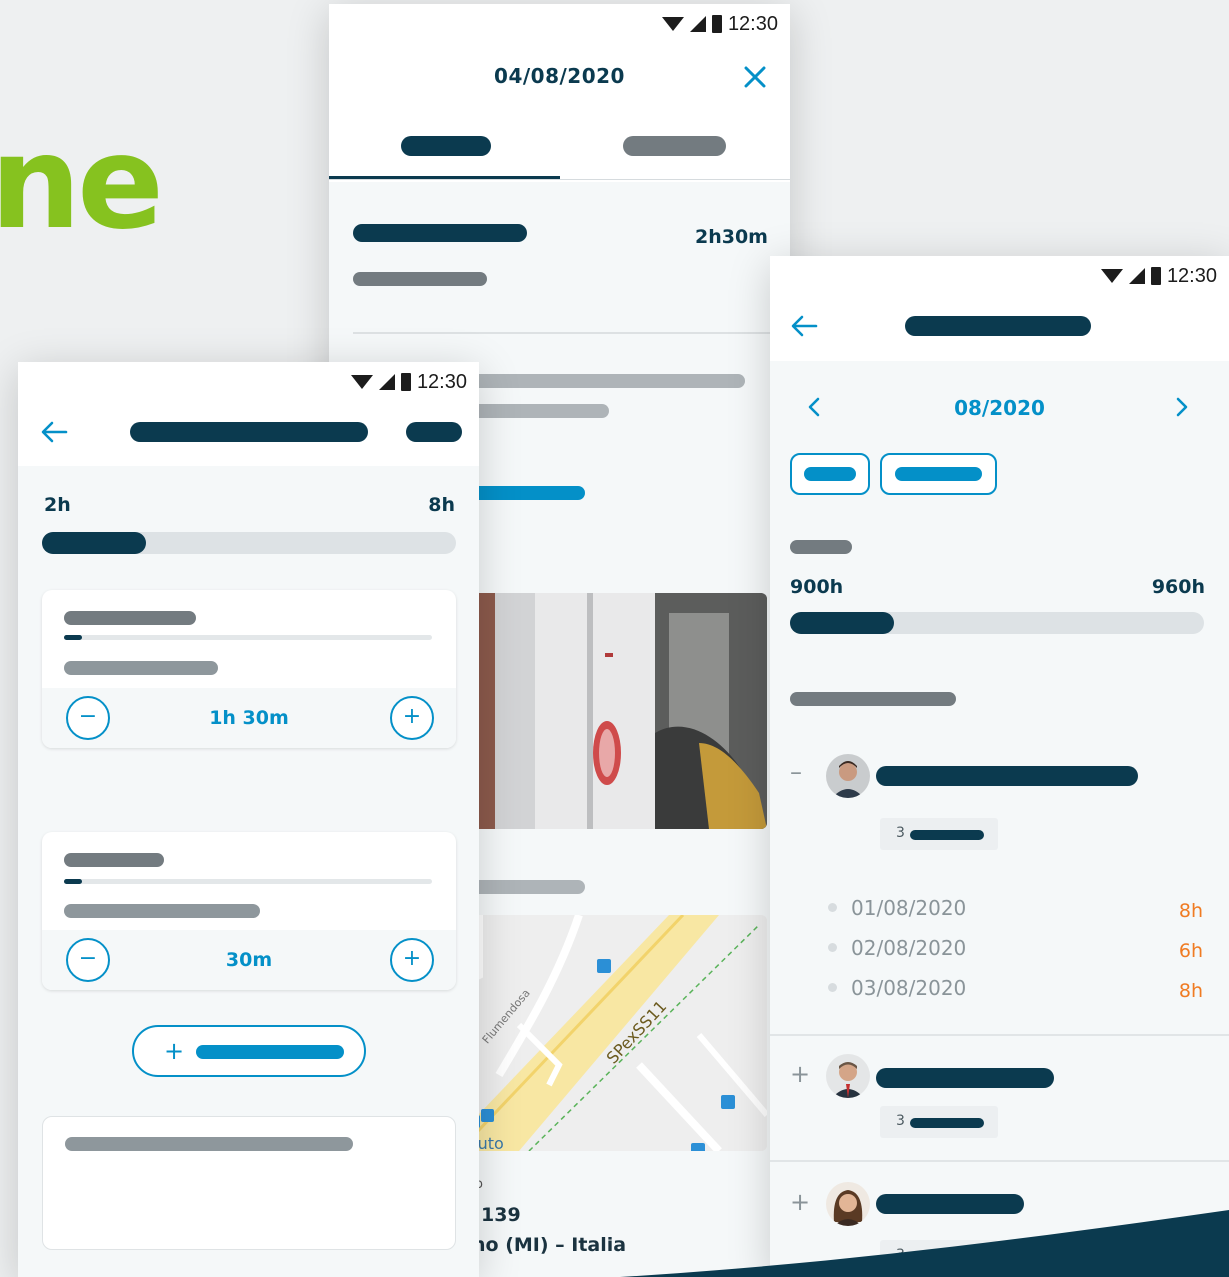 This screenshot has width=1229, height=1277. I want to click on tab-divider, so click(559, 179).